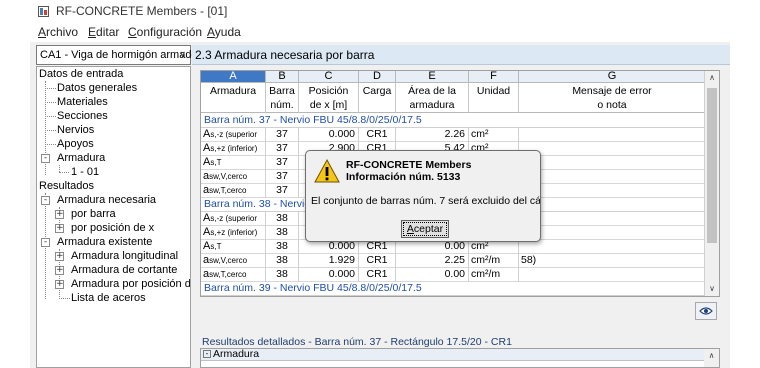  What do you see at coordinates (380, 11) in the screenshot?
I see `title-bar: RF-CONCRETE Members - [01]` at bounding box center [380, 11].